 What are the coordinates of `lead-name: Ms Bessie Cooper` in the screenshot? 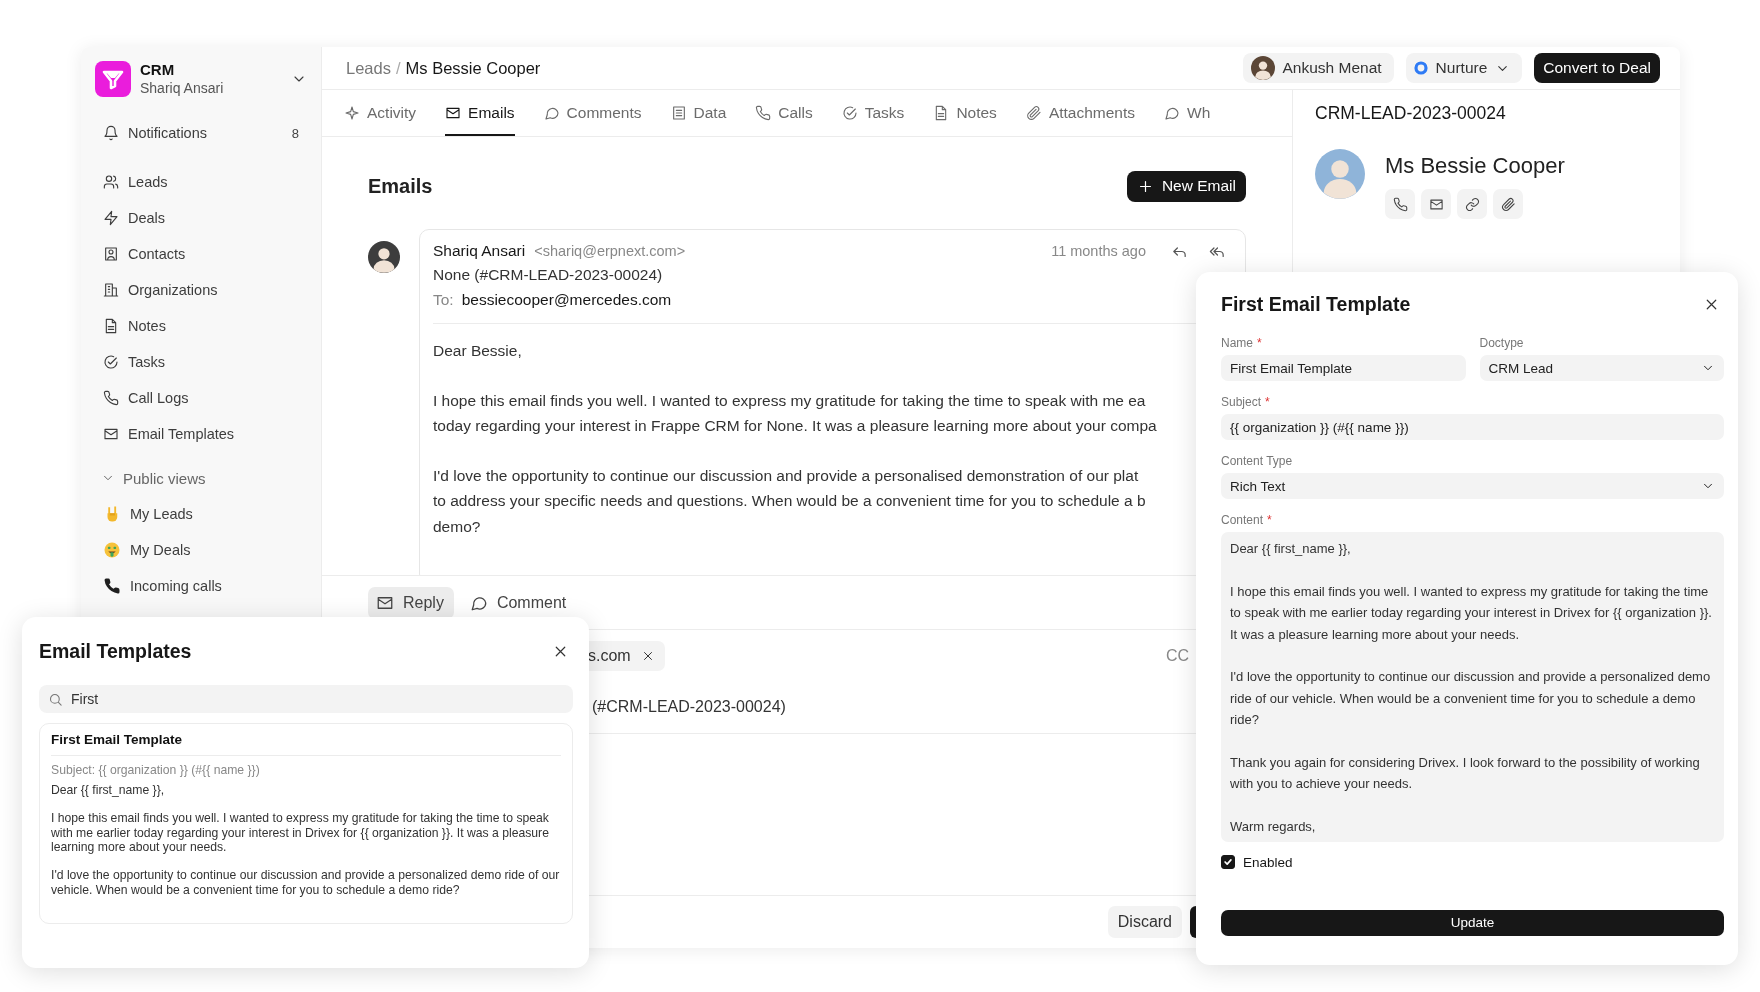 It's located at (1475, 166).